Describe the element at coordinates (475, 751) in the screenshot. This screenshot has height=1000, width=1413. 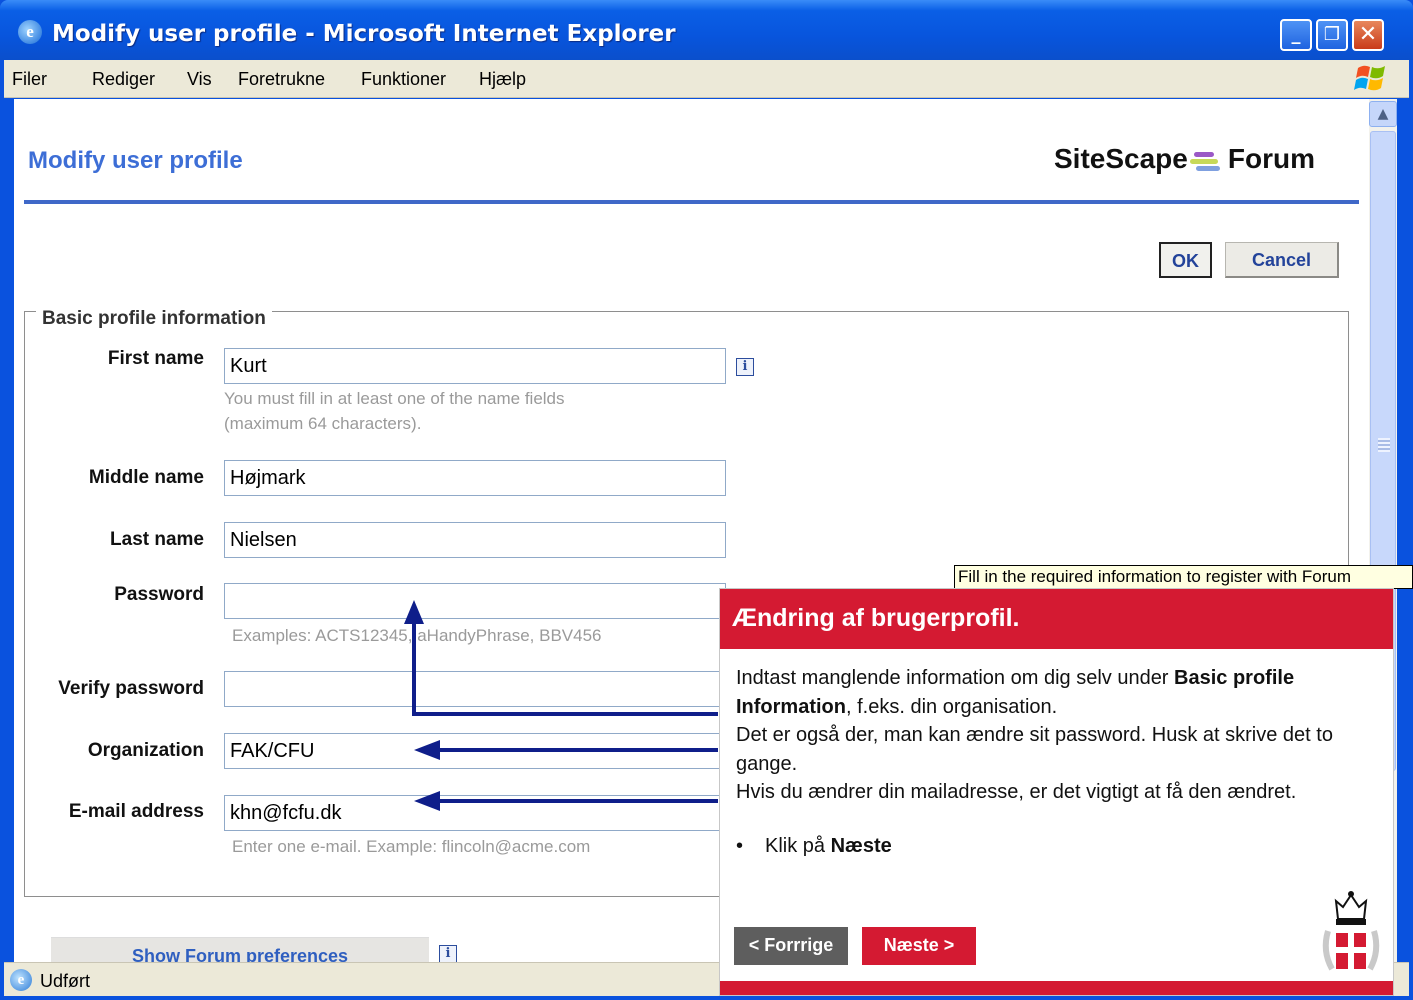
I see `organization-input: FAK/CFU` at that location.